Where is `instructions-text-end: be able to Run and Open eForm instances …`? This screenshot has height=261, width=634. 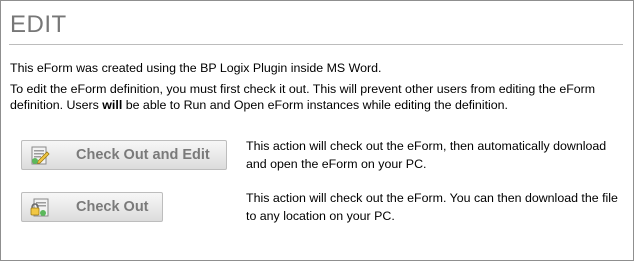 instructions-text-end: be able to Run and Open eForm instances … is located at coordinates (315, 105).